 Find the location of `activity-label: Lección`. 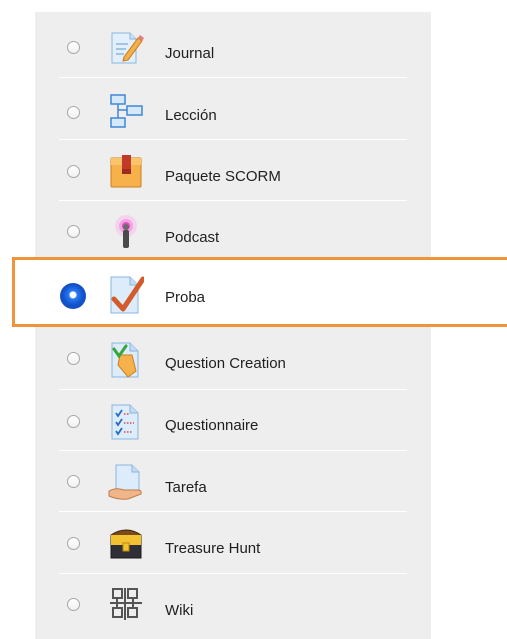

activity-label: Lección is located at coordinates (191, 115).